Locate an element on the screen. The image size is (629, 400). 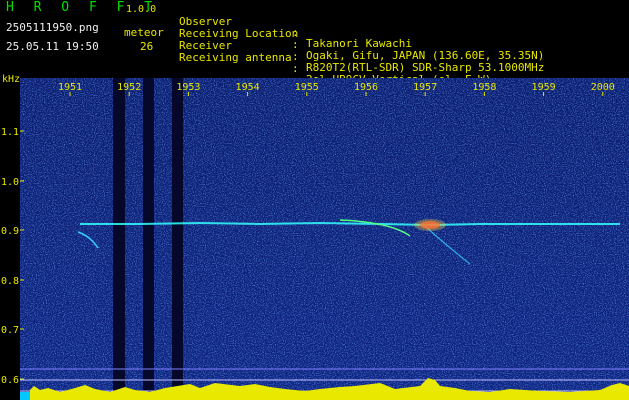
x-tick-label: 1956 is located at coordinates (366, 87).